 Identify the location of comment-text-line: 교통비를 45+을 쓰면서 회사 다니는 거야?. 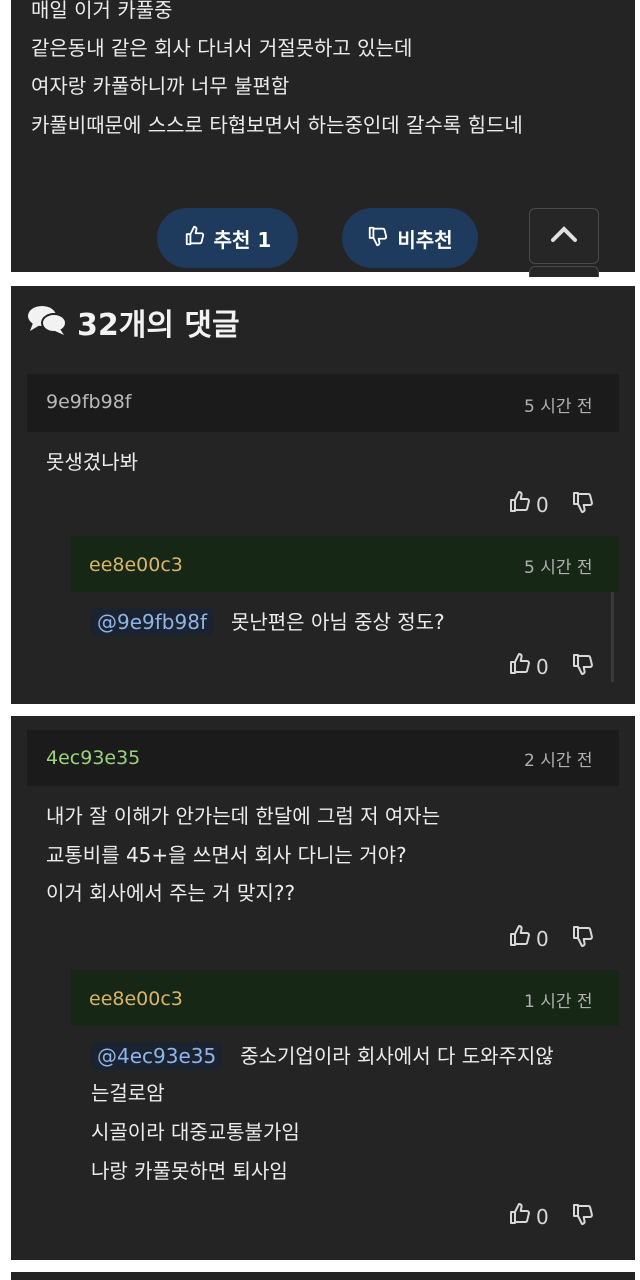
(226, 855).